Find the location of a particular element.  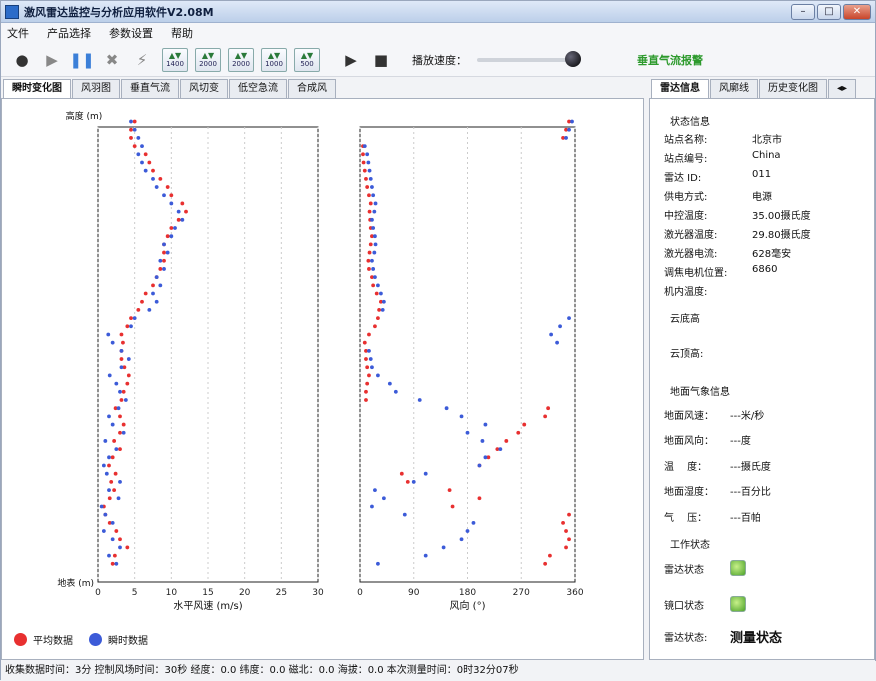

menu-help: 帮助 is located at coordinates (182, 33).